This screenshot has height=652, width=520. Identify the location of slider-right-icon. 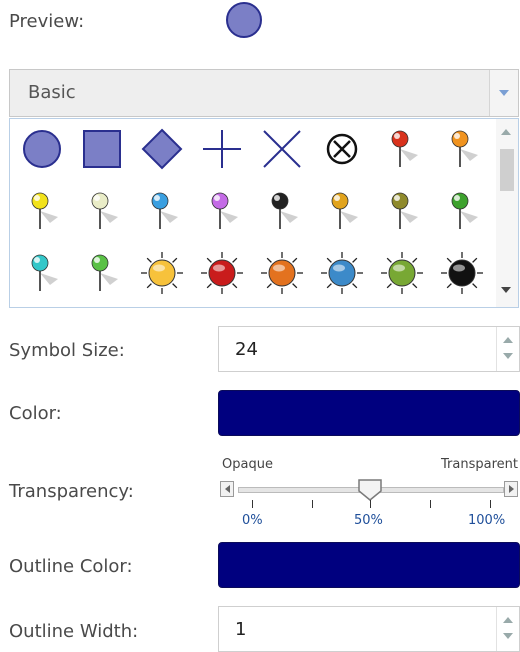
(511, 489).